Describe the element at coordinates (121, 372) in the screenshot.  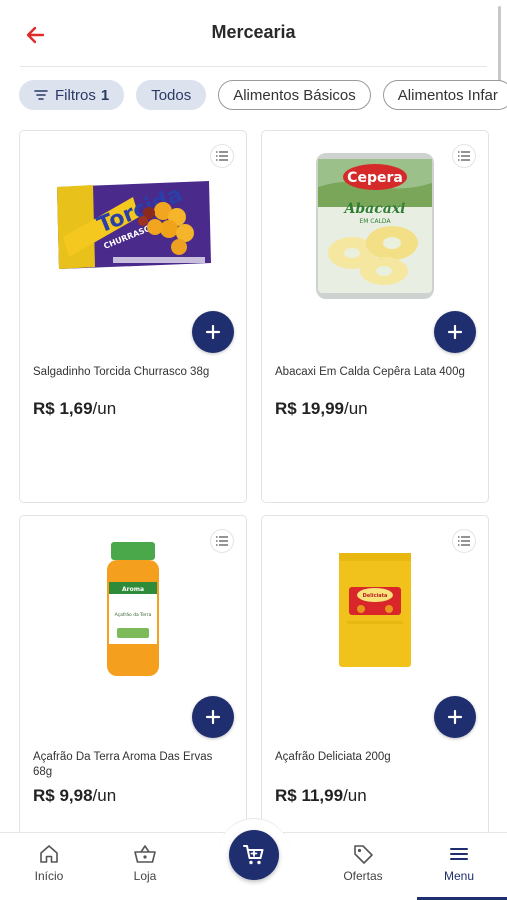
I see `product-name: Salgadinho Torcida Churrasco 38g` at that location.